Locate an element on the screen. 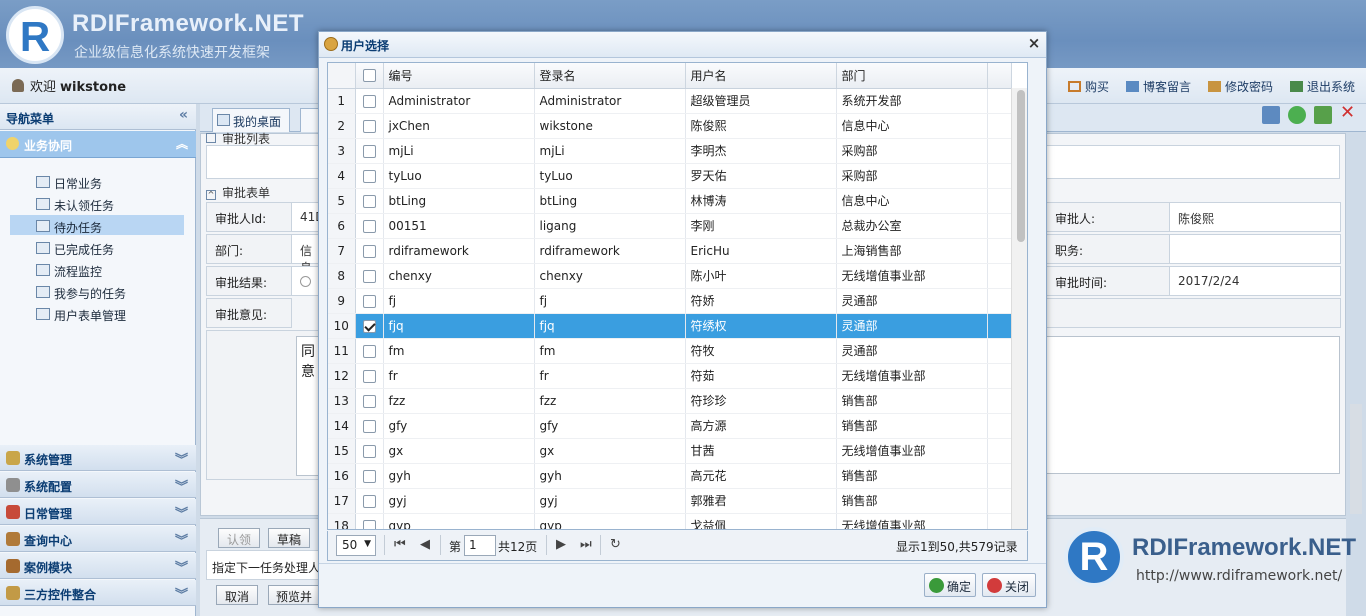 This screenshot has width=1366, height=616. first-page-icon: ⏮ is located at coordinates (400, 544).